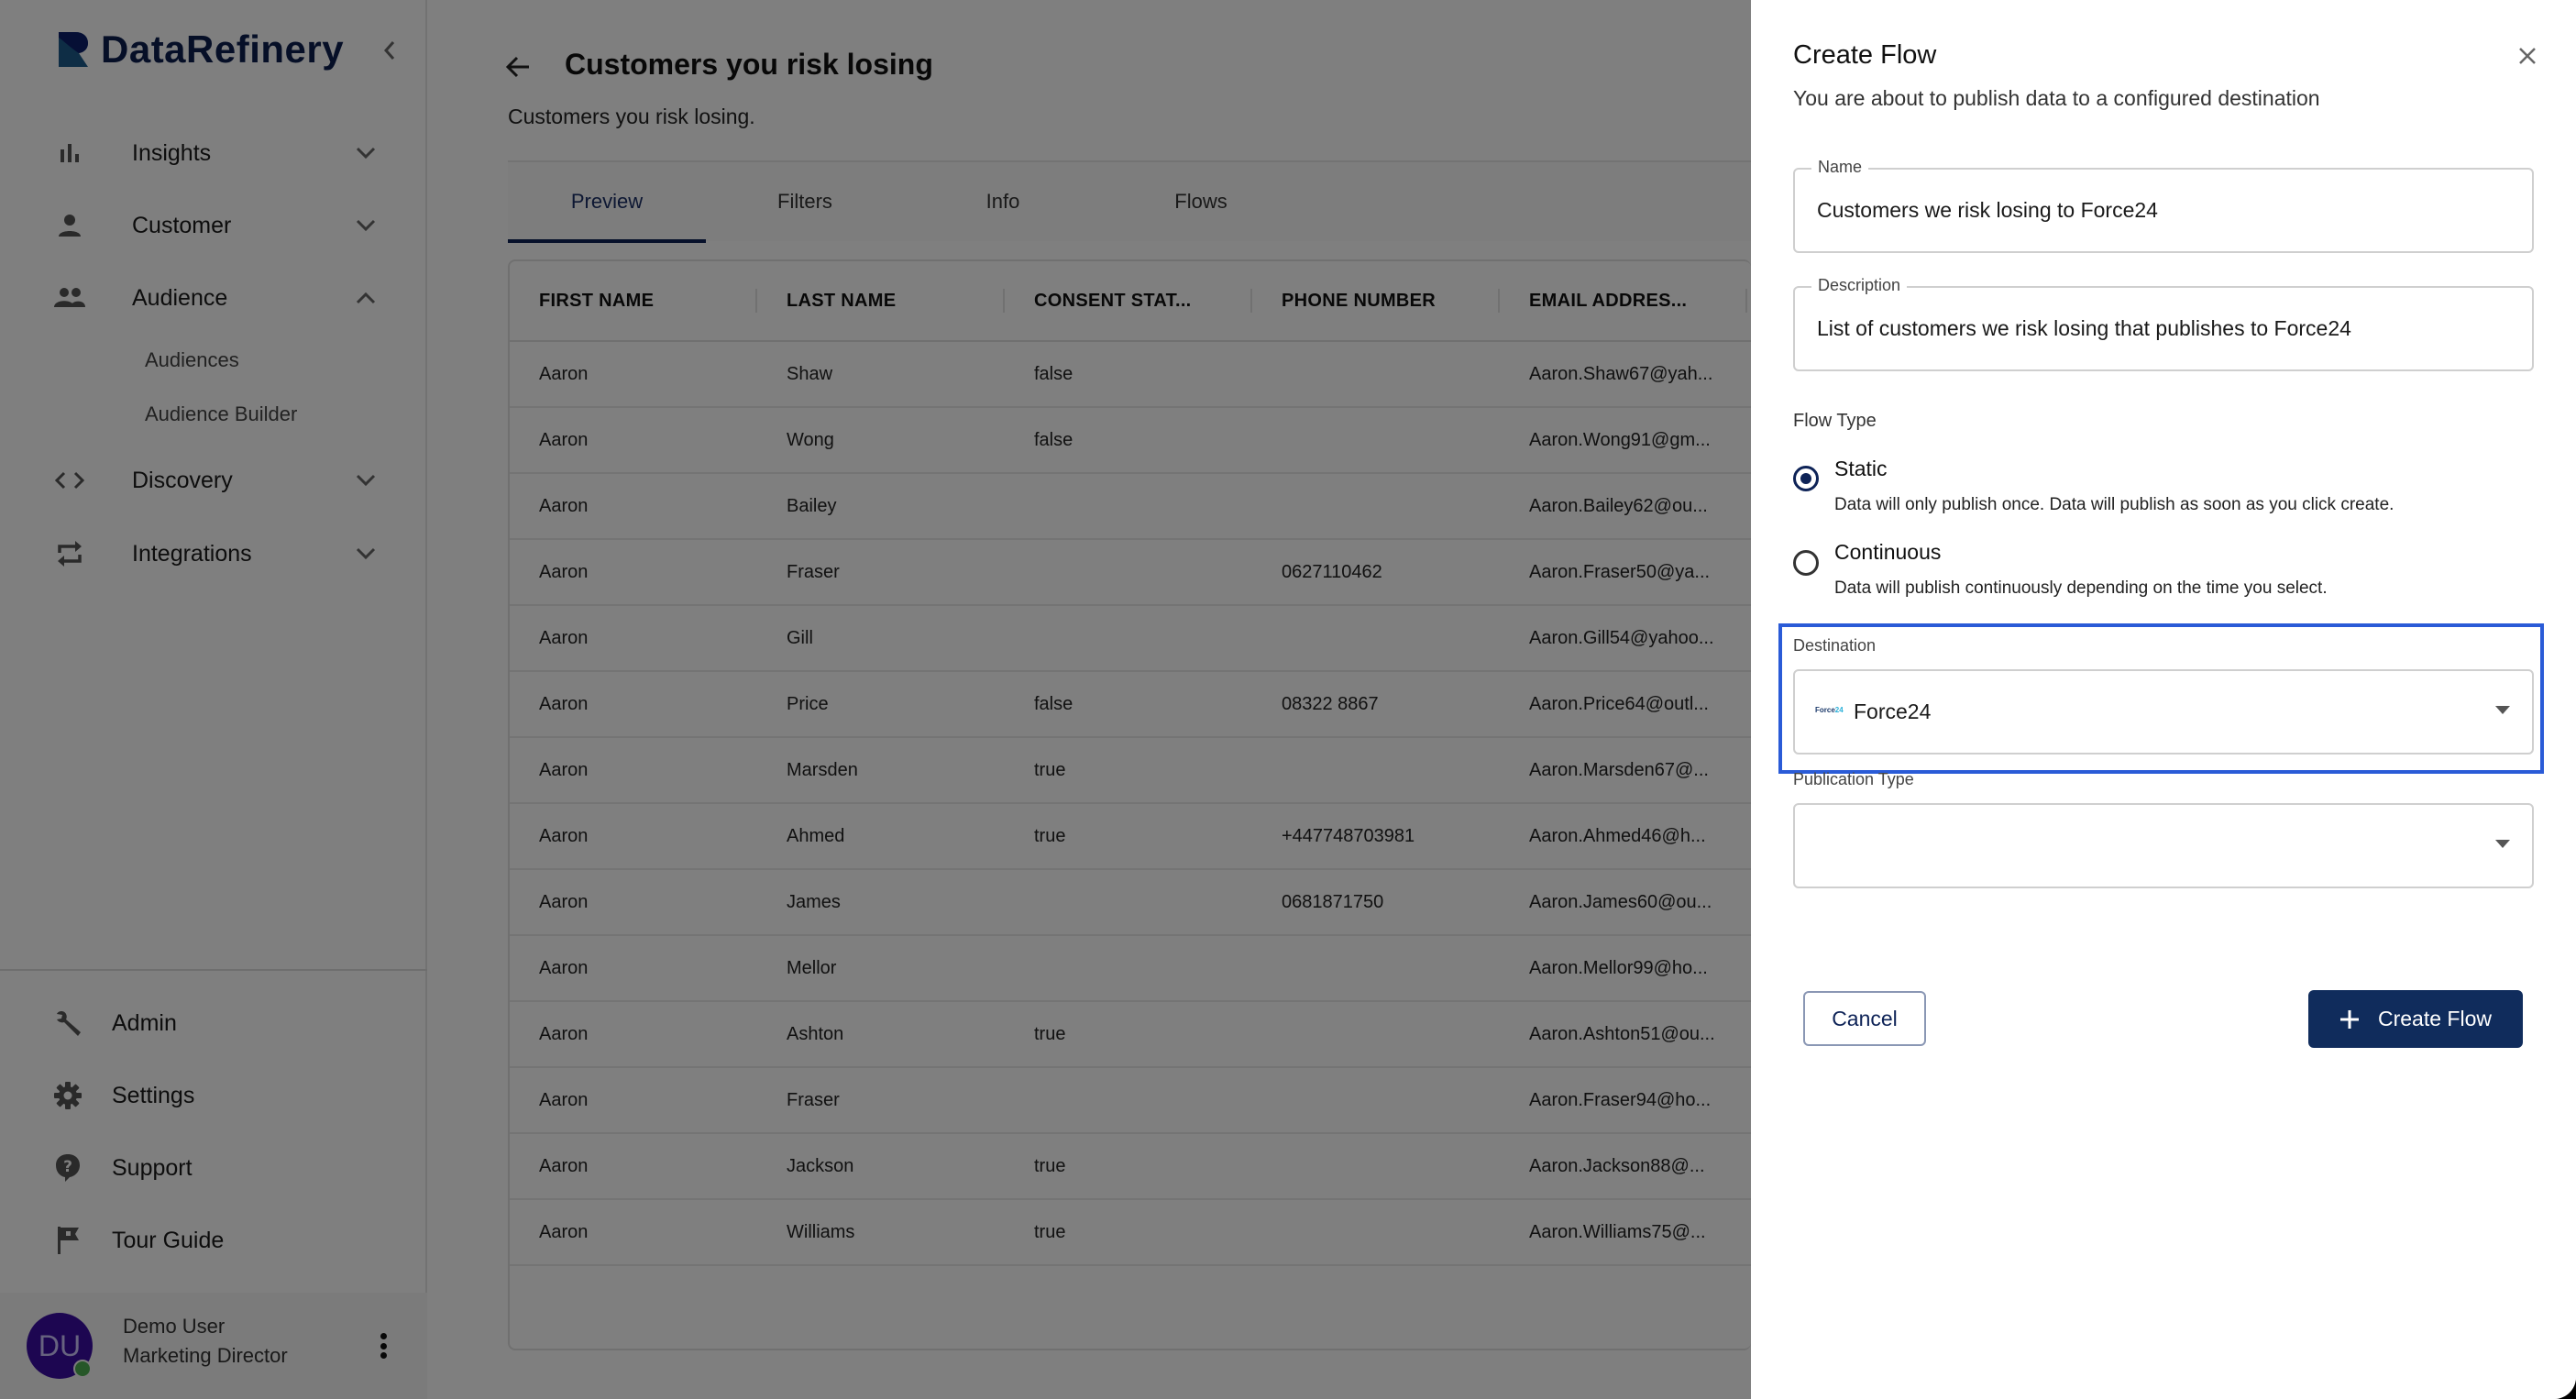 The height and width of the screenshot is (1399, 2576). I want to click on cancel-button: Cancel, so click(1864, 1018).